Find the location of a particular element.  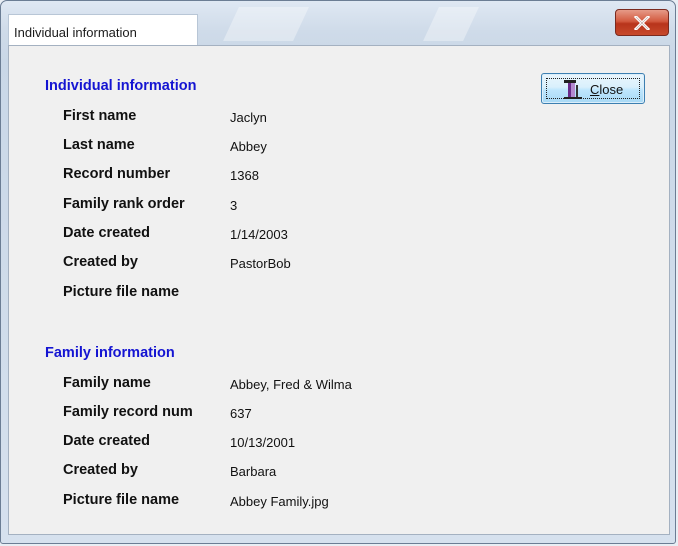

label-created-by: Created by is located at coordinates (100, 262).